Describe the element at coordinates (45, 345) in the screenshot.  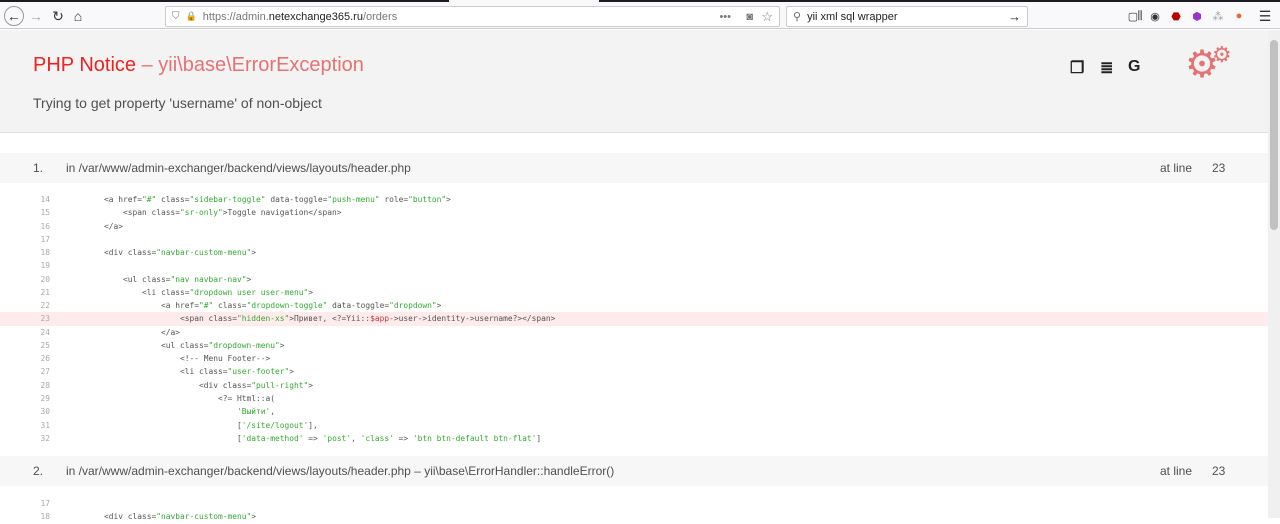
I see `line-number: 25` at that location.